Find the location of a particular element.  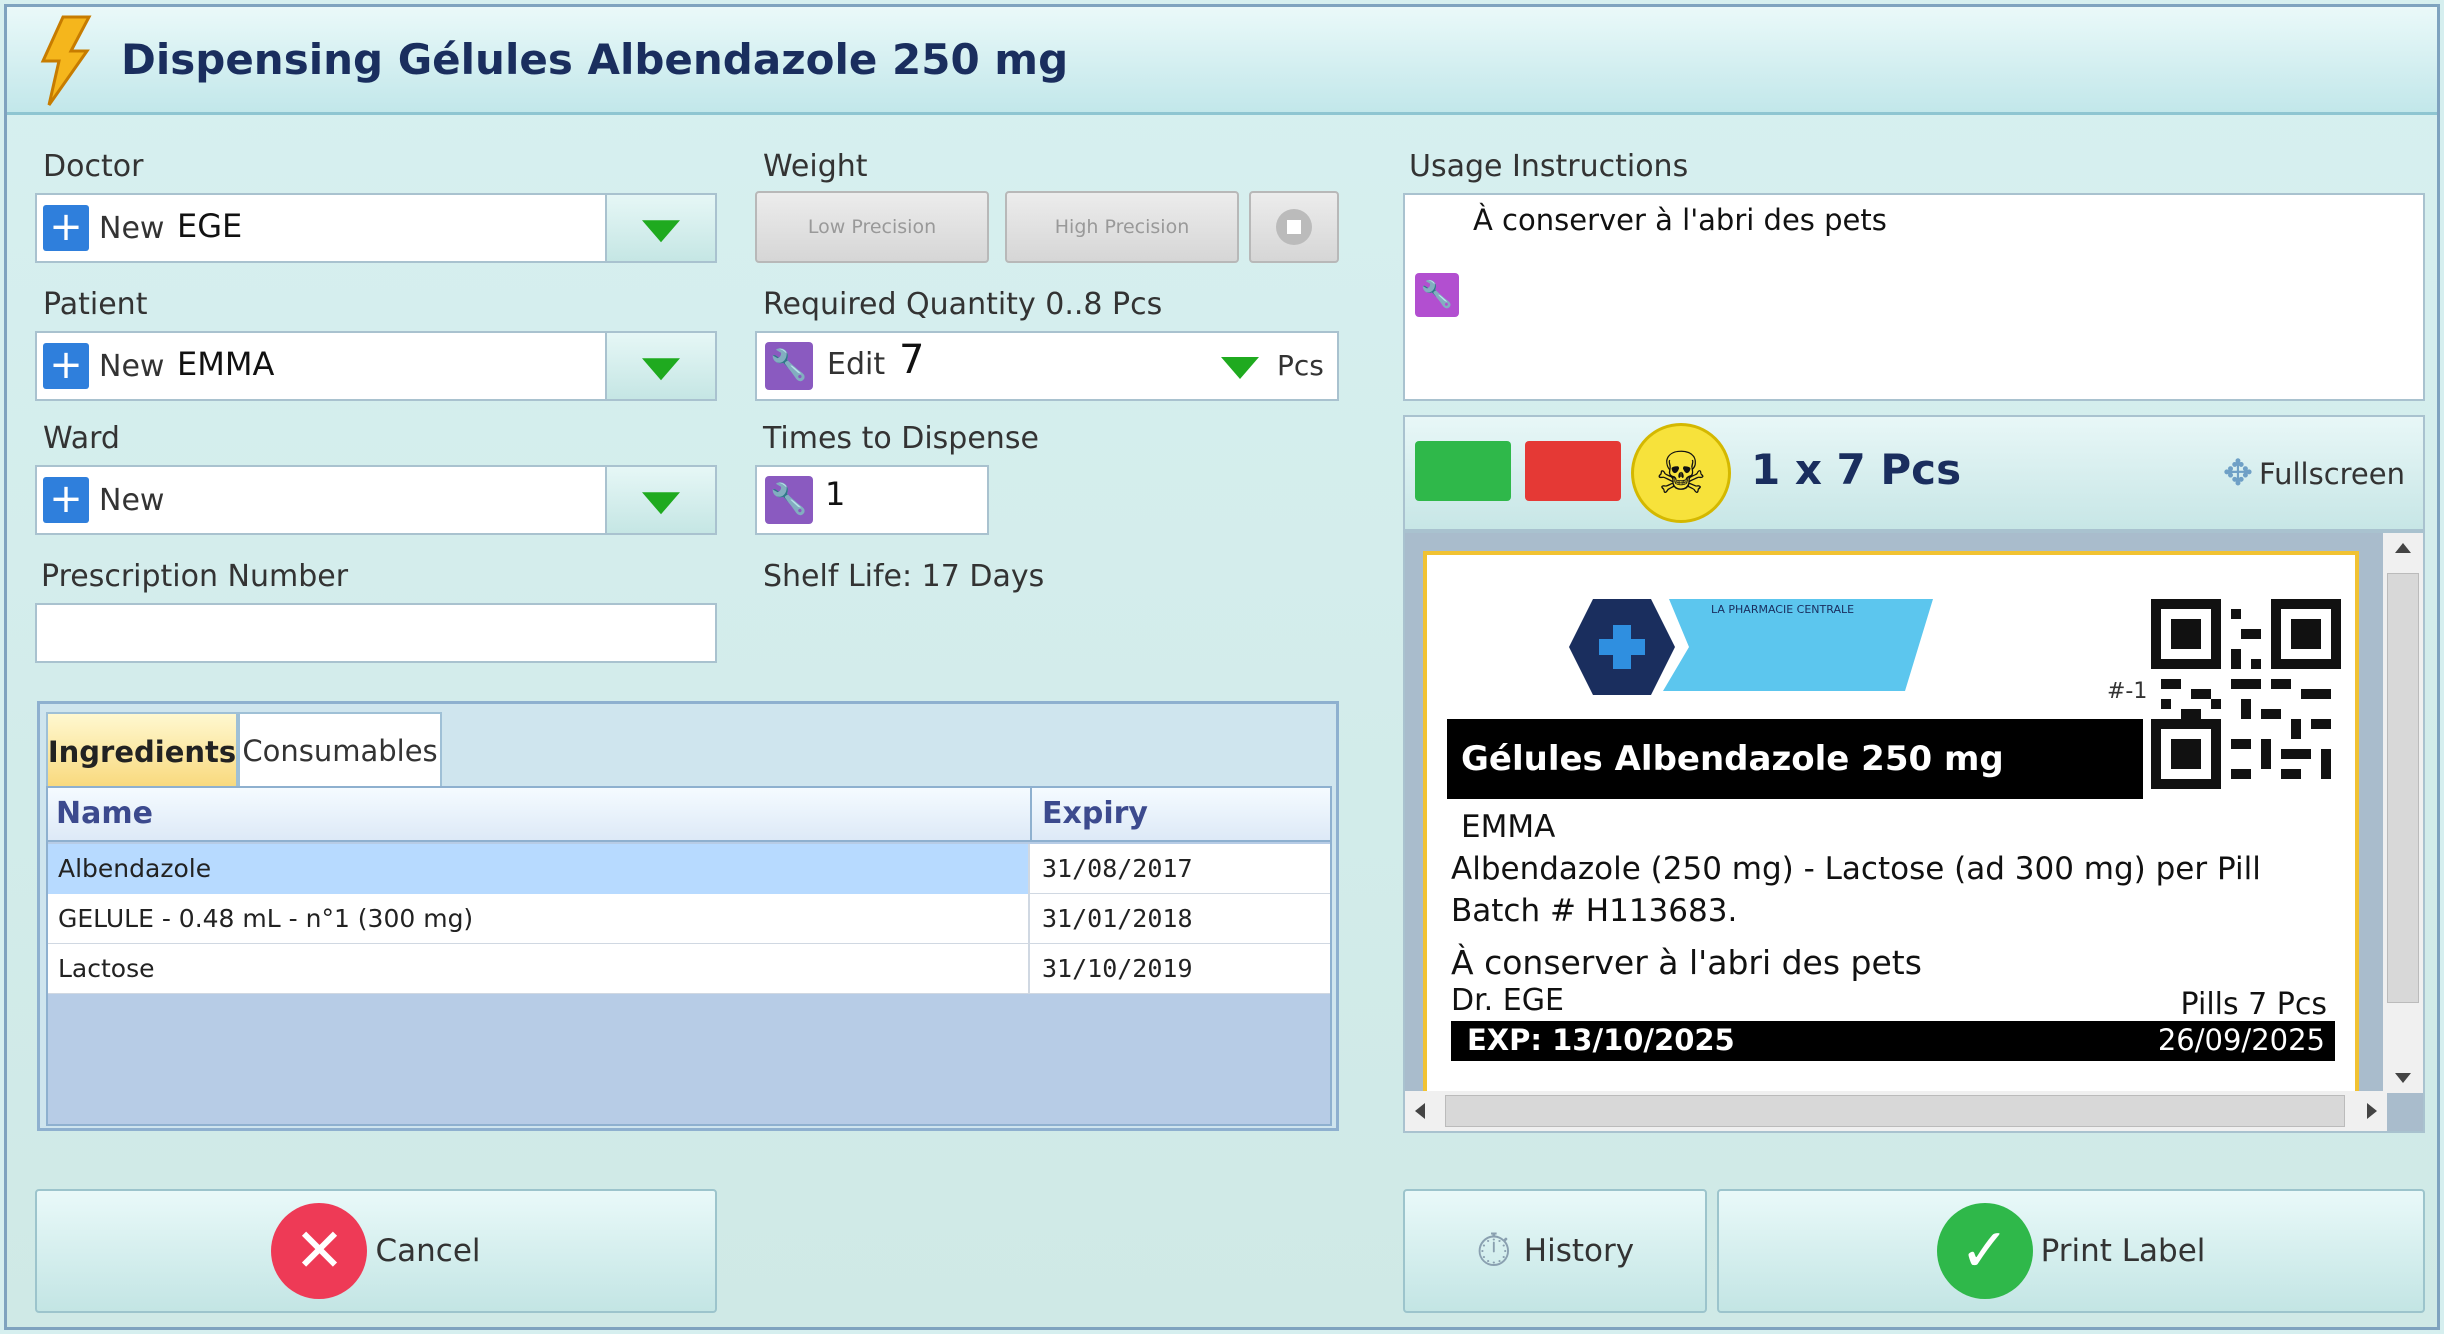

ingredient-name: Lactose is located at coordinates (539, 969).